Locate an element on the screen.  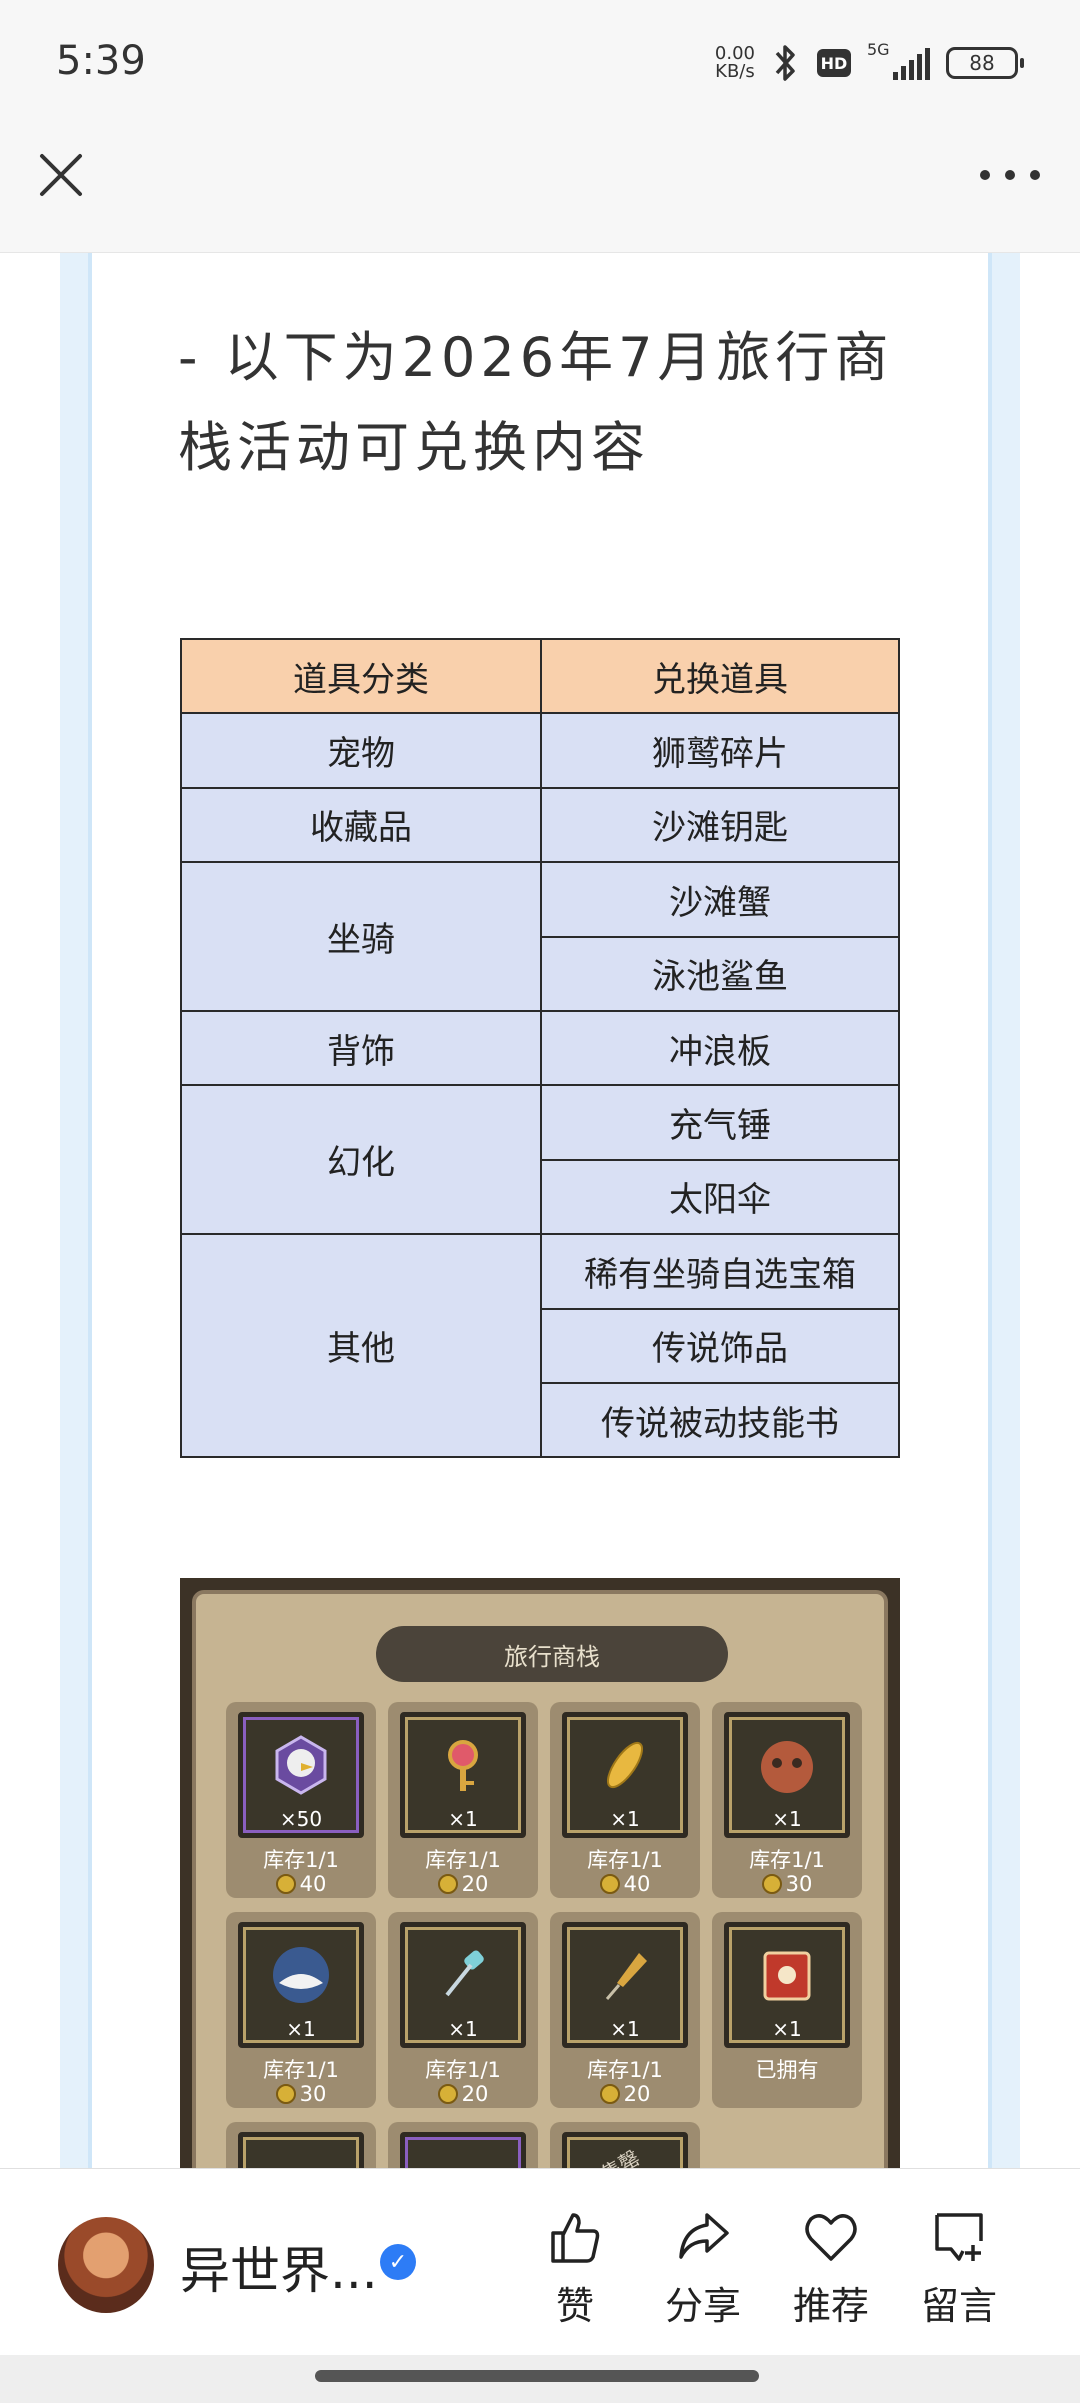
crab-icon is located at coordinates (787, 1767).